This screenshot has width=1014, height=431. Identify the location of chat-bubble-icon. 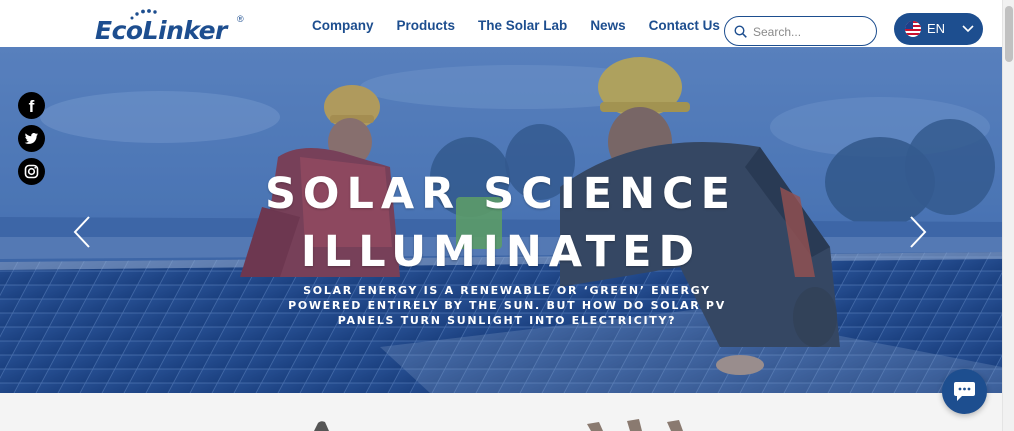
(964, 391).